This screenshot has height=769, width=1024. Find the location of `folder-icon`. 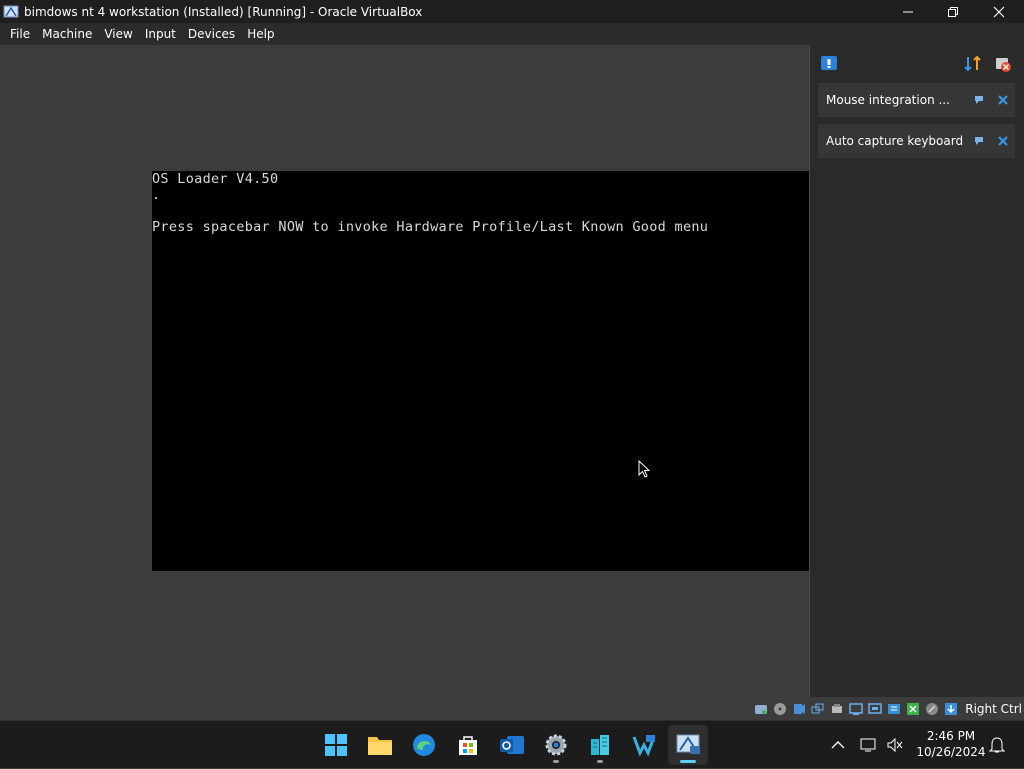

folder-icon is located at coordinates (380, 746).